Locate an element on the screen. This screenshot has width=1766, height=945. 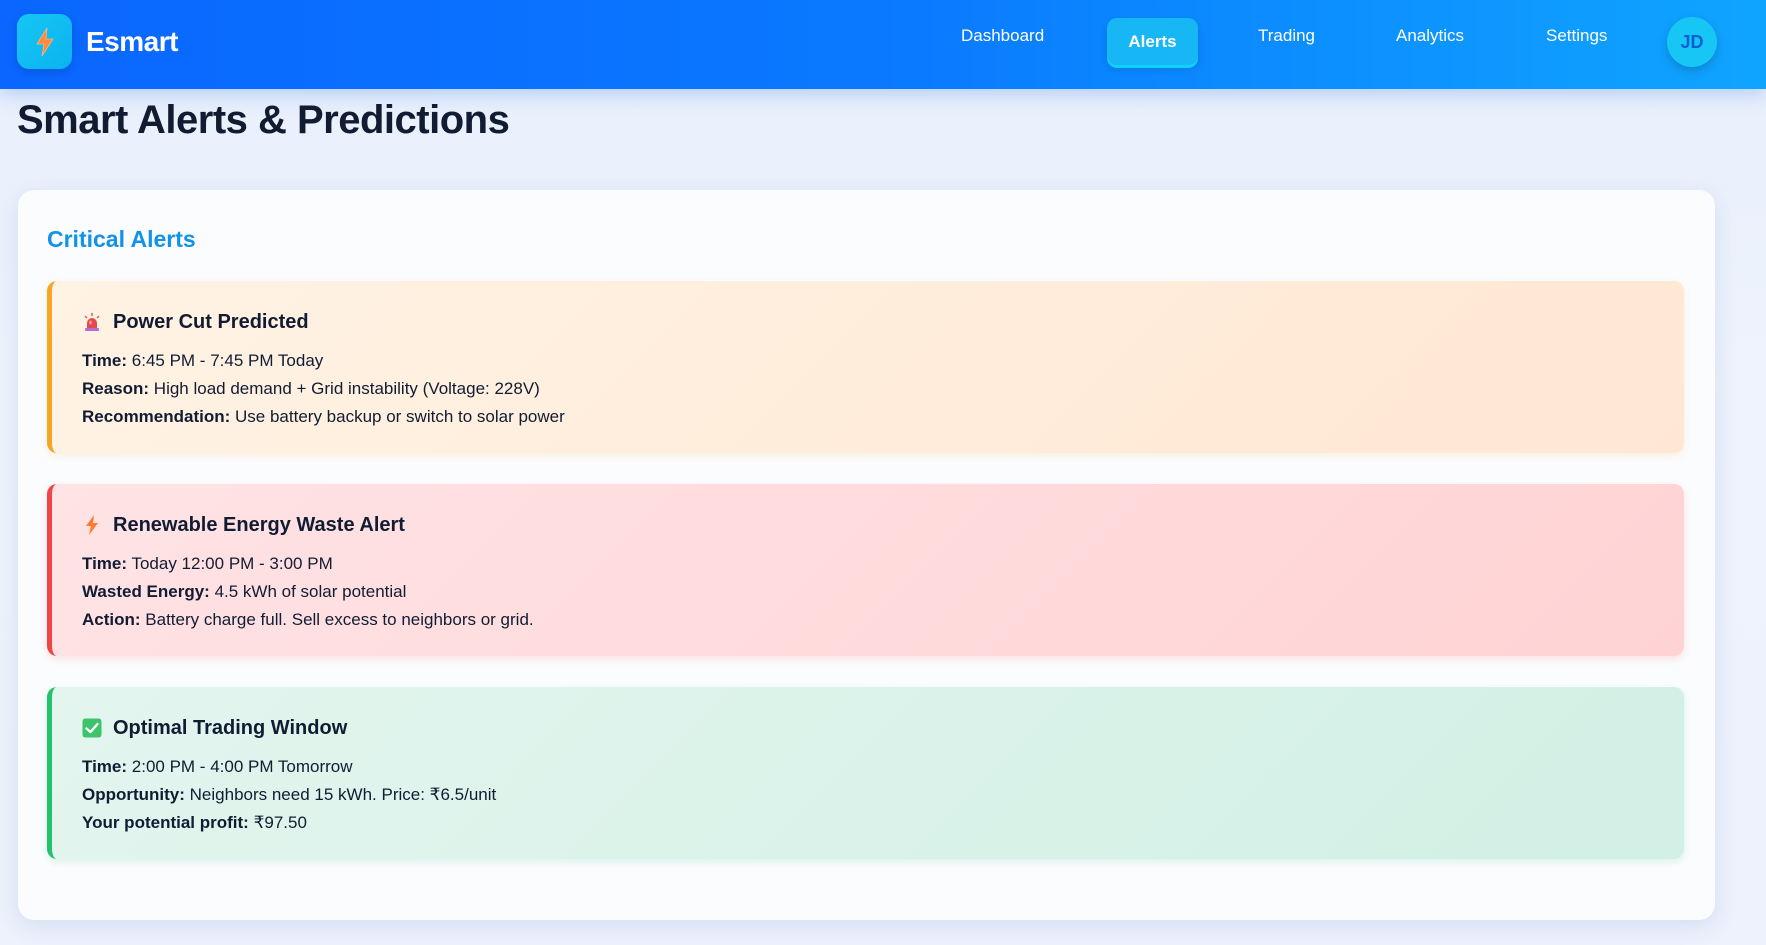
logo is located at coordinates (44, 41).